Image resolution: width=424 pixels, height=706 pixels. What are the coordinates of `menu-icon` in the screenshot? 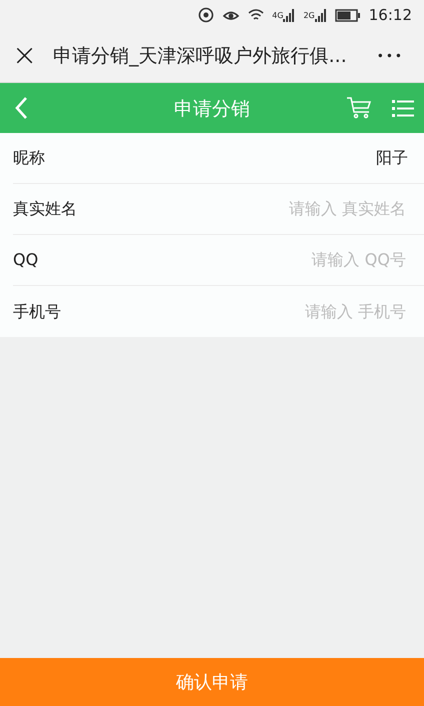 It's located at (403, 108).